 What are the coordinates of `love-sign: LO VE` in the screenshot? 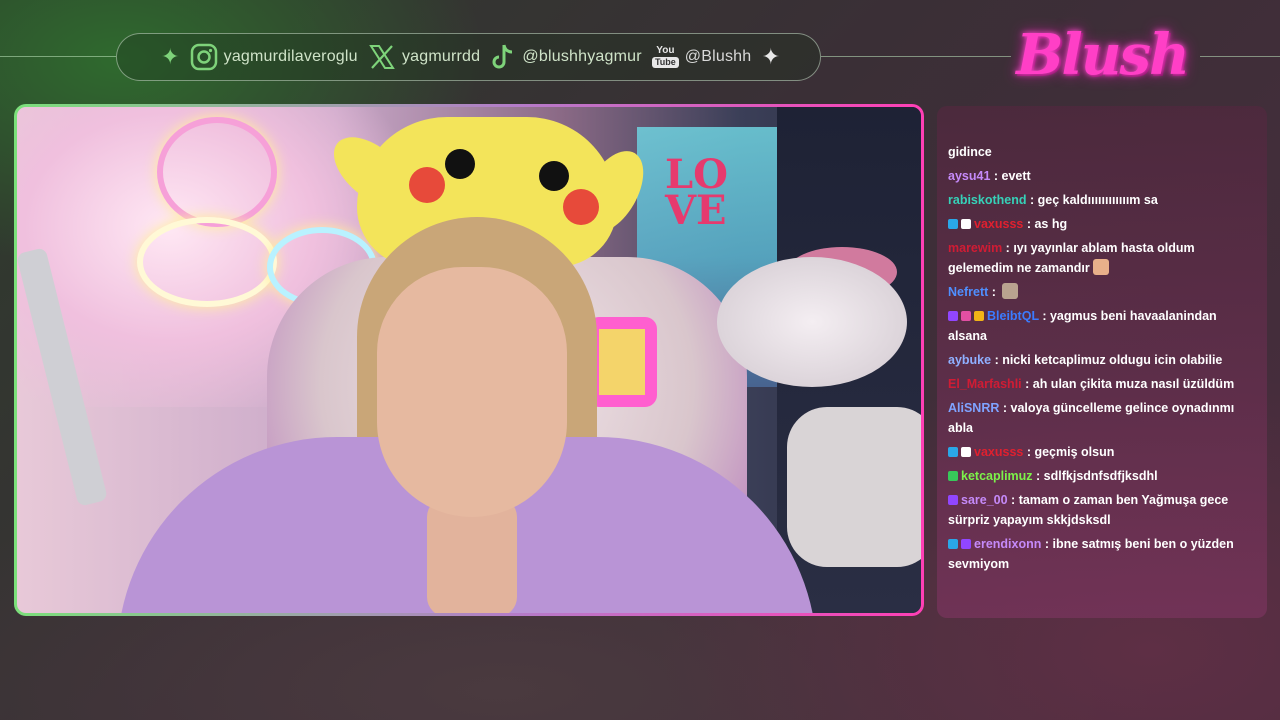 It's located at (696, 192).